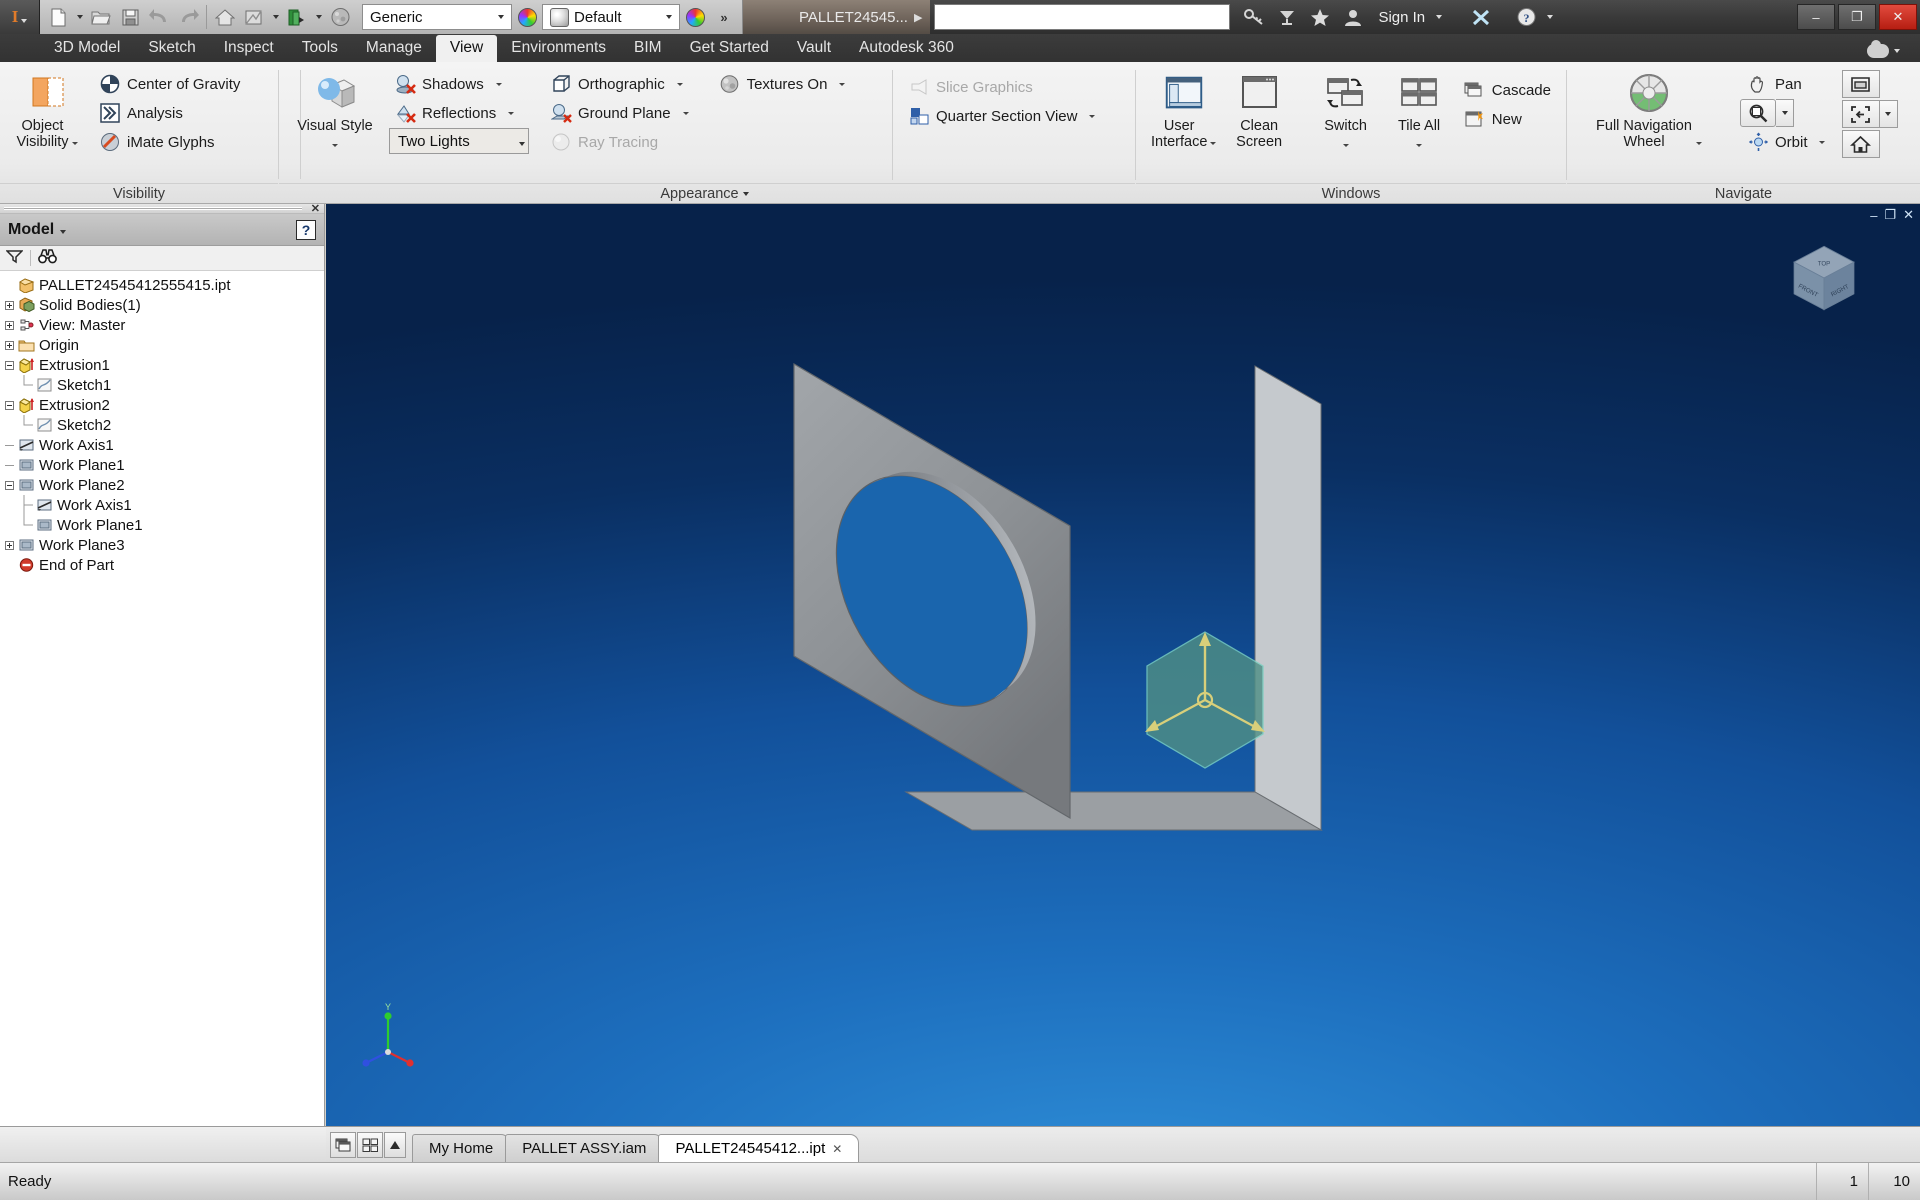 Image resolution: width=1920 pixels, height=1200 pixels. I want to click on browser-node-view-master: View: Master, so click(163, 325).